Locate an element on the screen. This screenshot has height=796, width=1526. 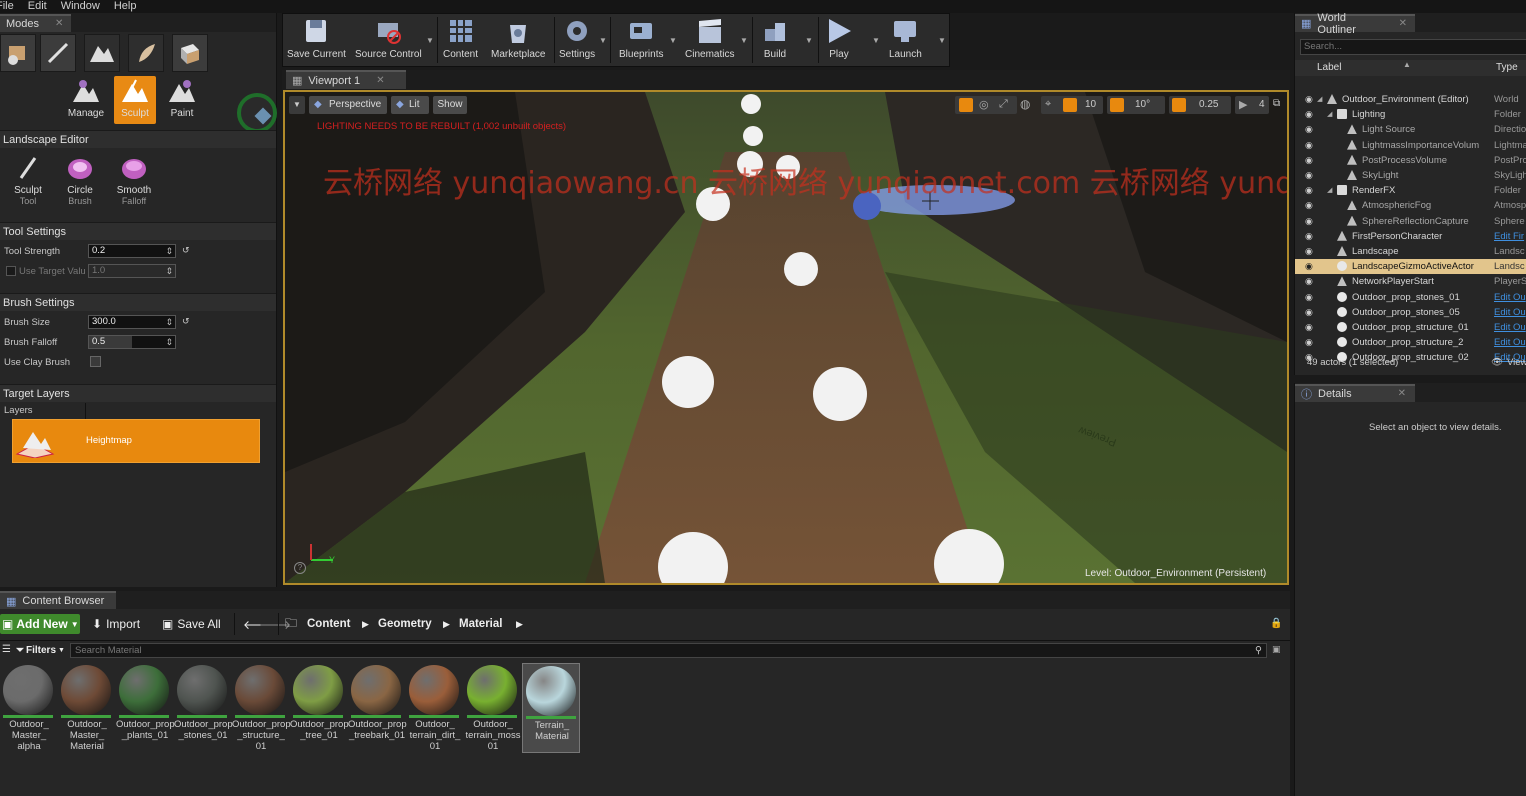
outliner-row: ◉ Outdoor_prop_stones_05 Edit Ou is located at coordinates (1410, 312).